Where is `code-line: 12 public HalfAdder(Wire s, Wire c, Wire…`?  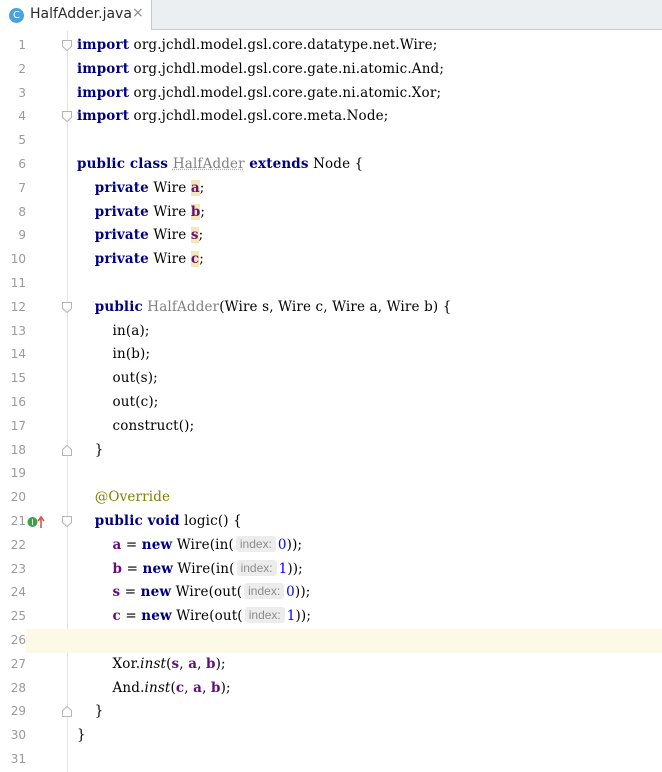
code-line: 12 public HalfAdder(Wire s, Wire c, Wire… is located at coordinates (331, 308).